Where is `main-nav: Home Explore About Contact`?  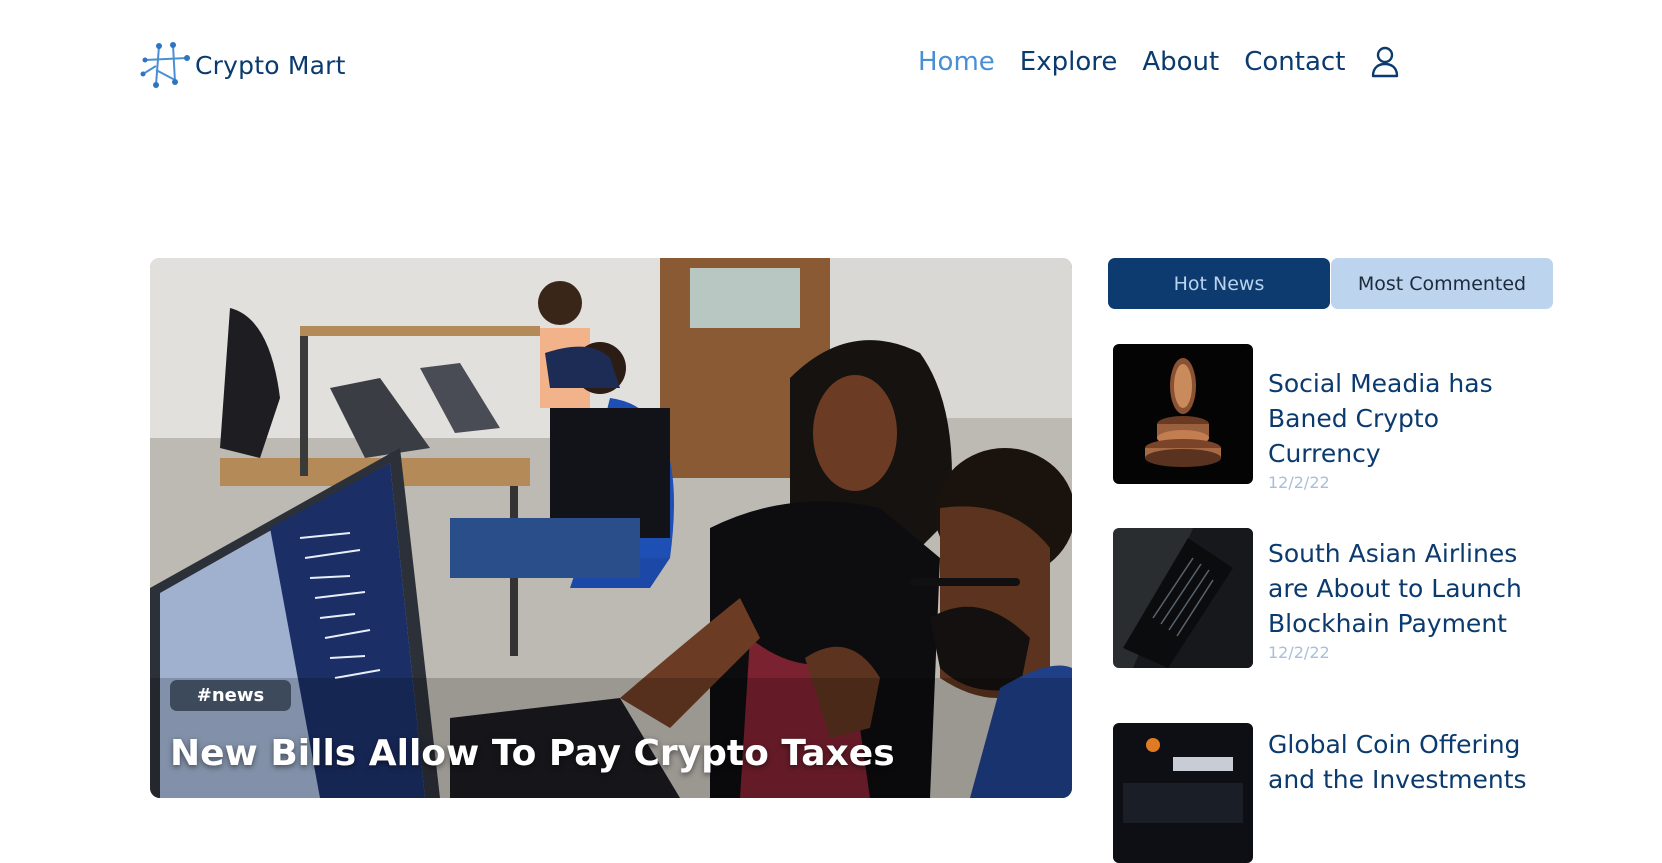
main-nav: Home Explore About Contact is located at coordinates (1159, 62).